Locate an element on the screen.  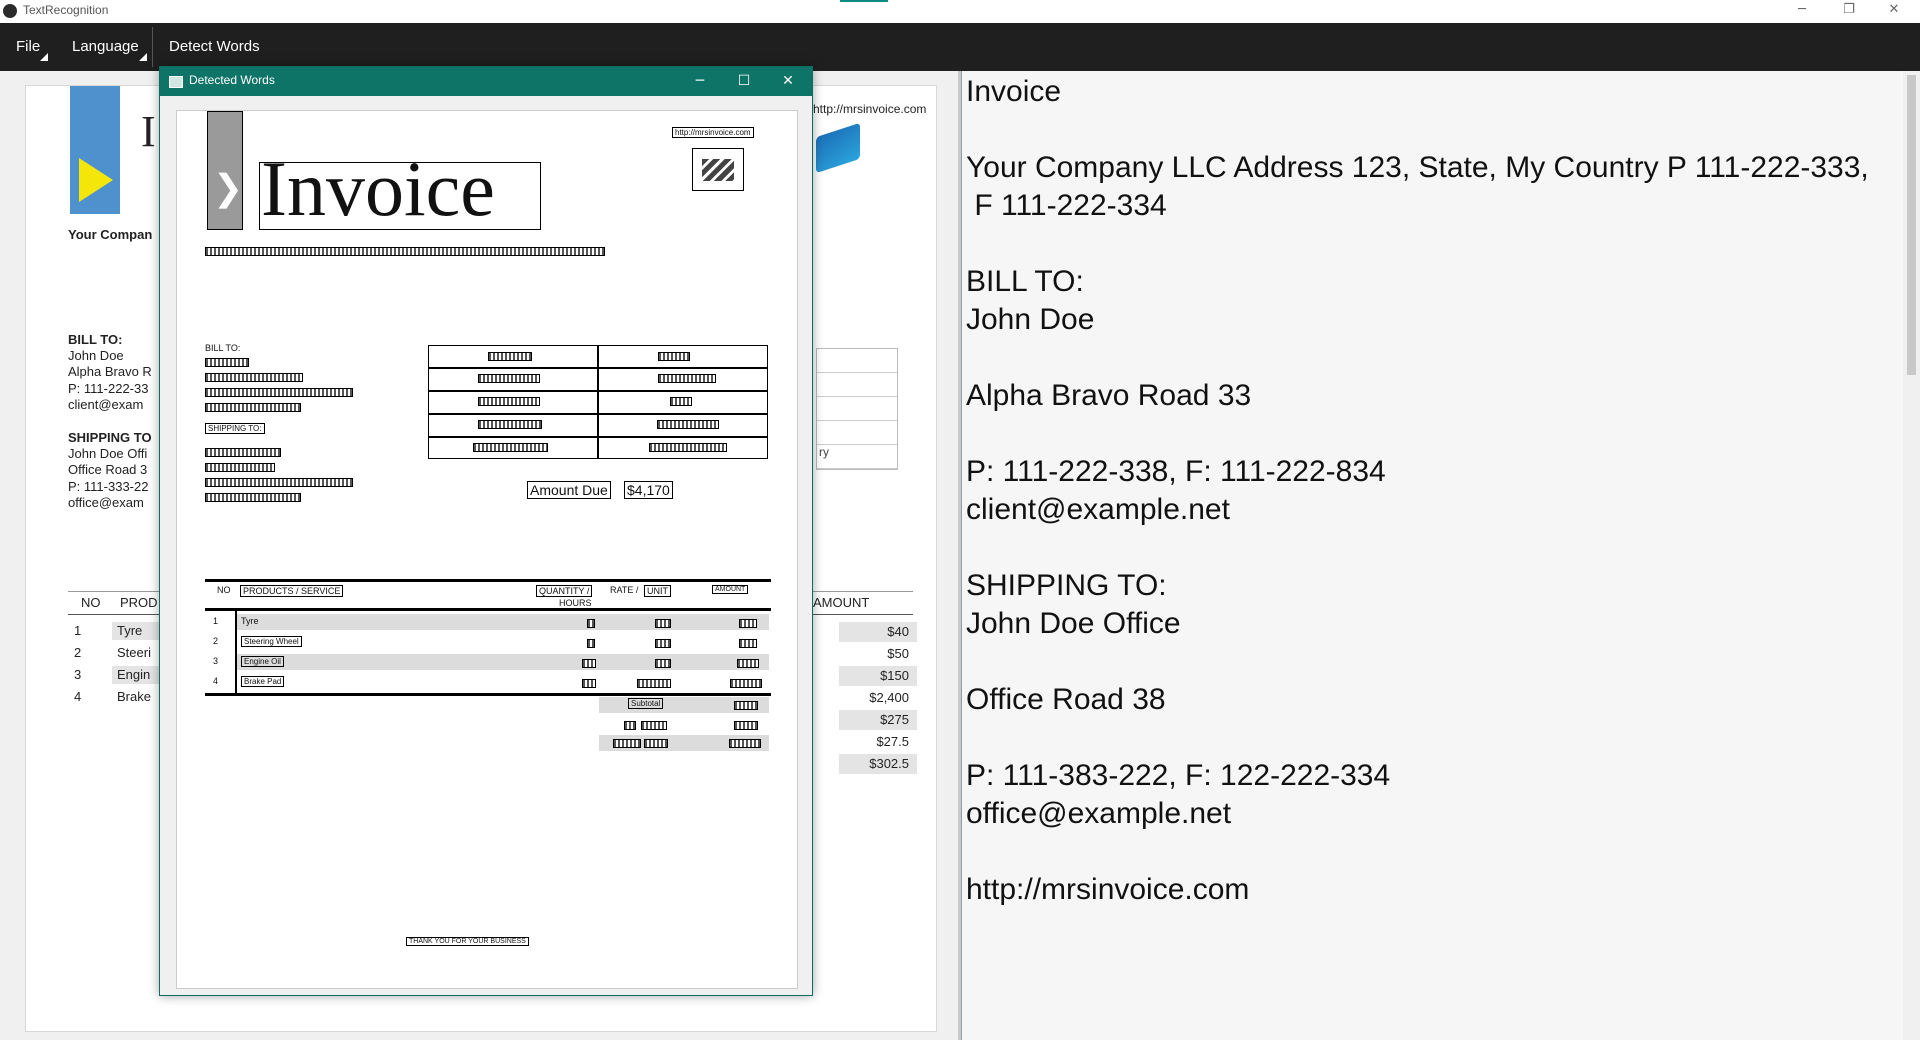
annotated-row-number: 3 is located at coordinates (216, 661).